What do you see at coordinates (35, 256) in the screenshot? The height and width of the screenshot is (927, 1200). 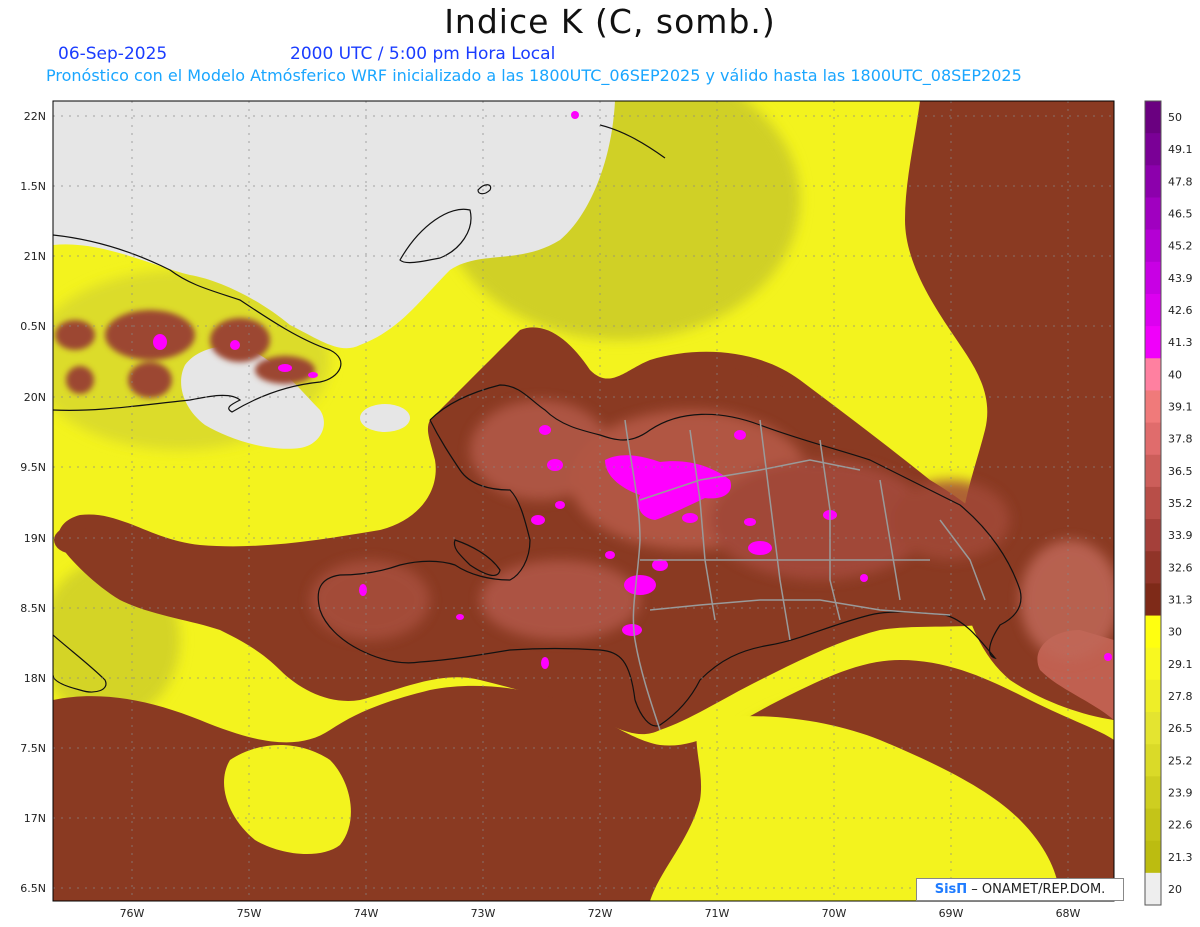 I see `lat-label: 21N` at bounding box center [35, 256].